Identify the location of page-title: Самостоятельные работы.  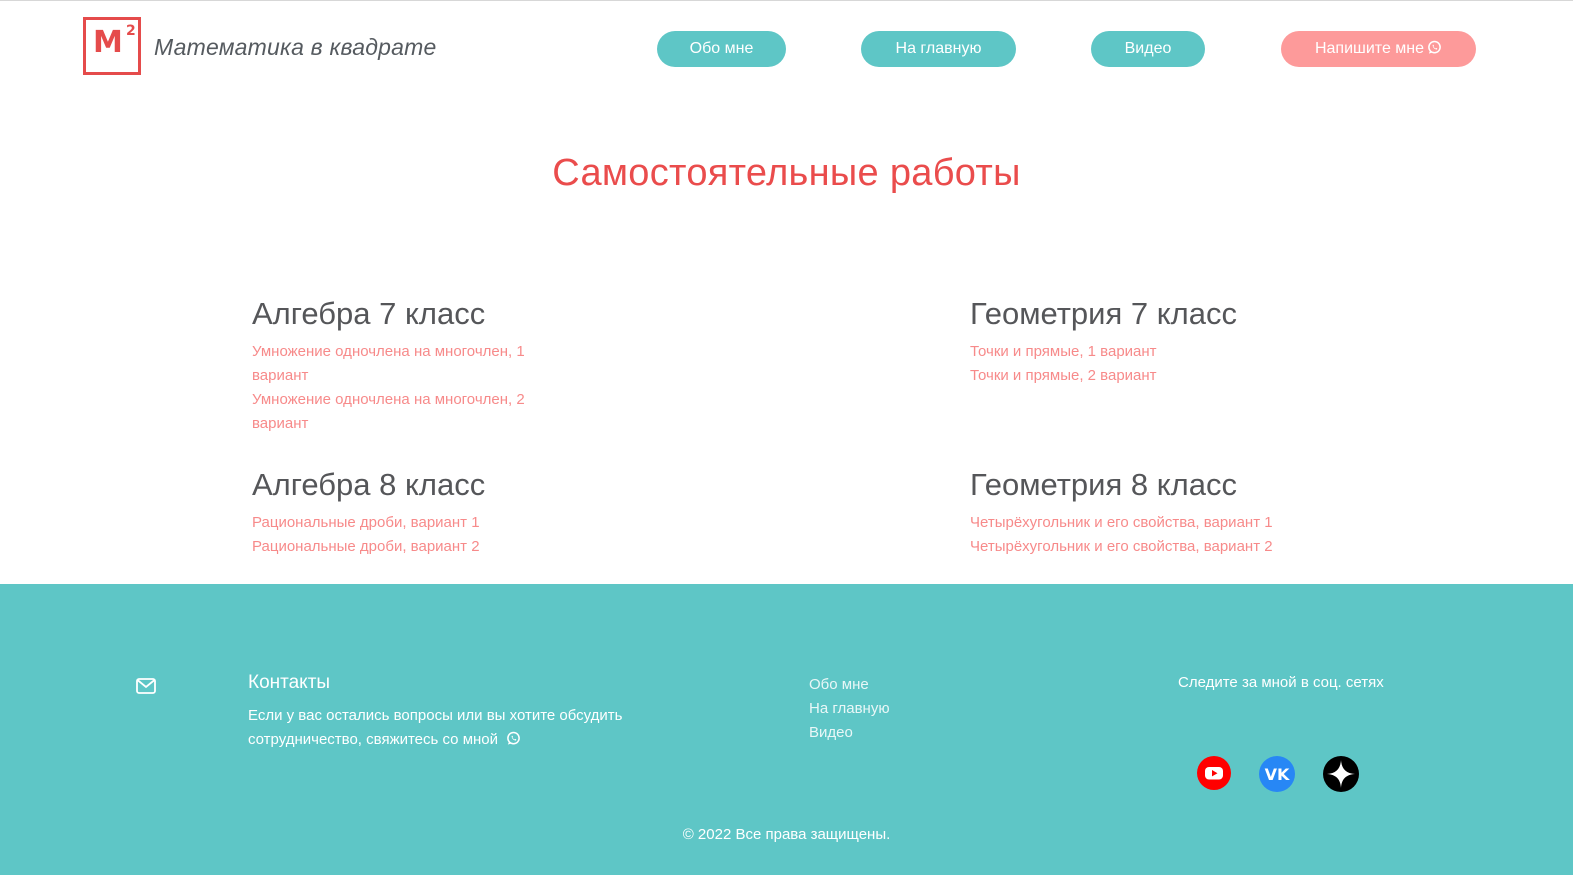
(786, 173).